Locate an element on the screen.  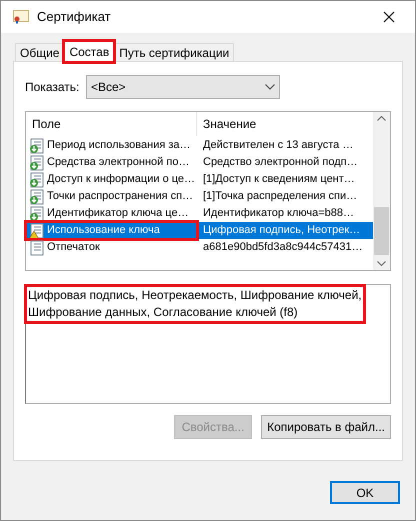
tab: Путь сертификации is located at coordinates (174, 52).